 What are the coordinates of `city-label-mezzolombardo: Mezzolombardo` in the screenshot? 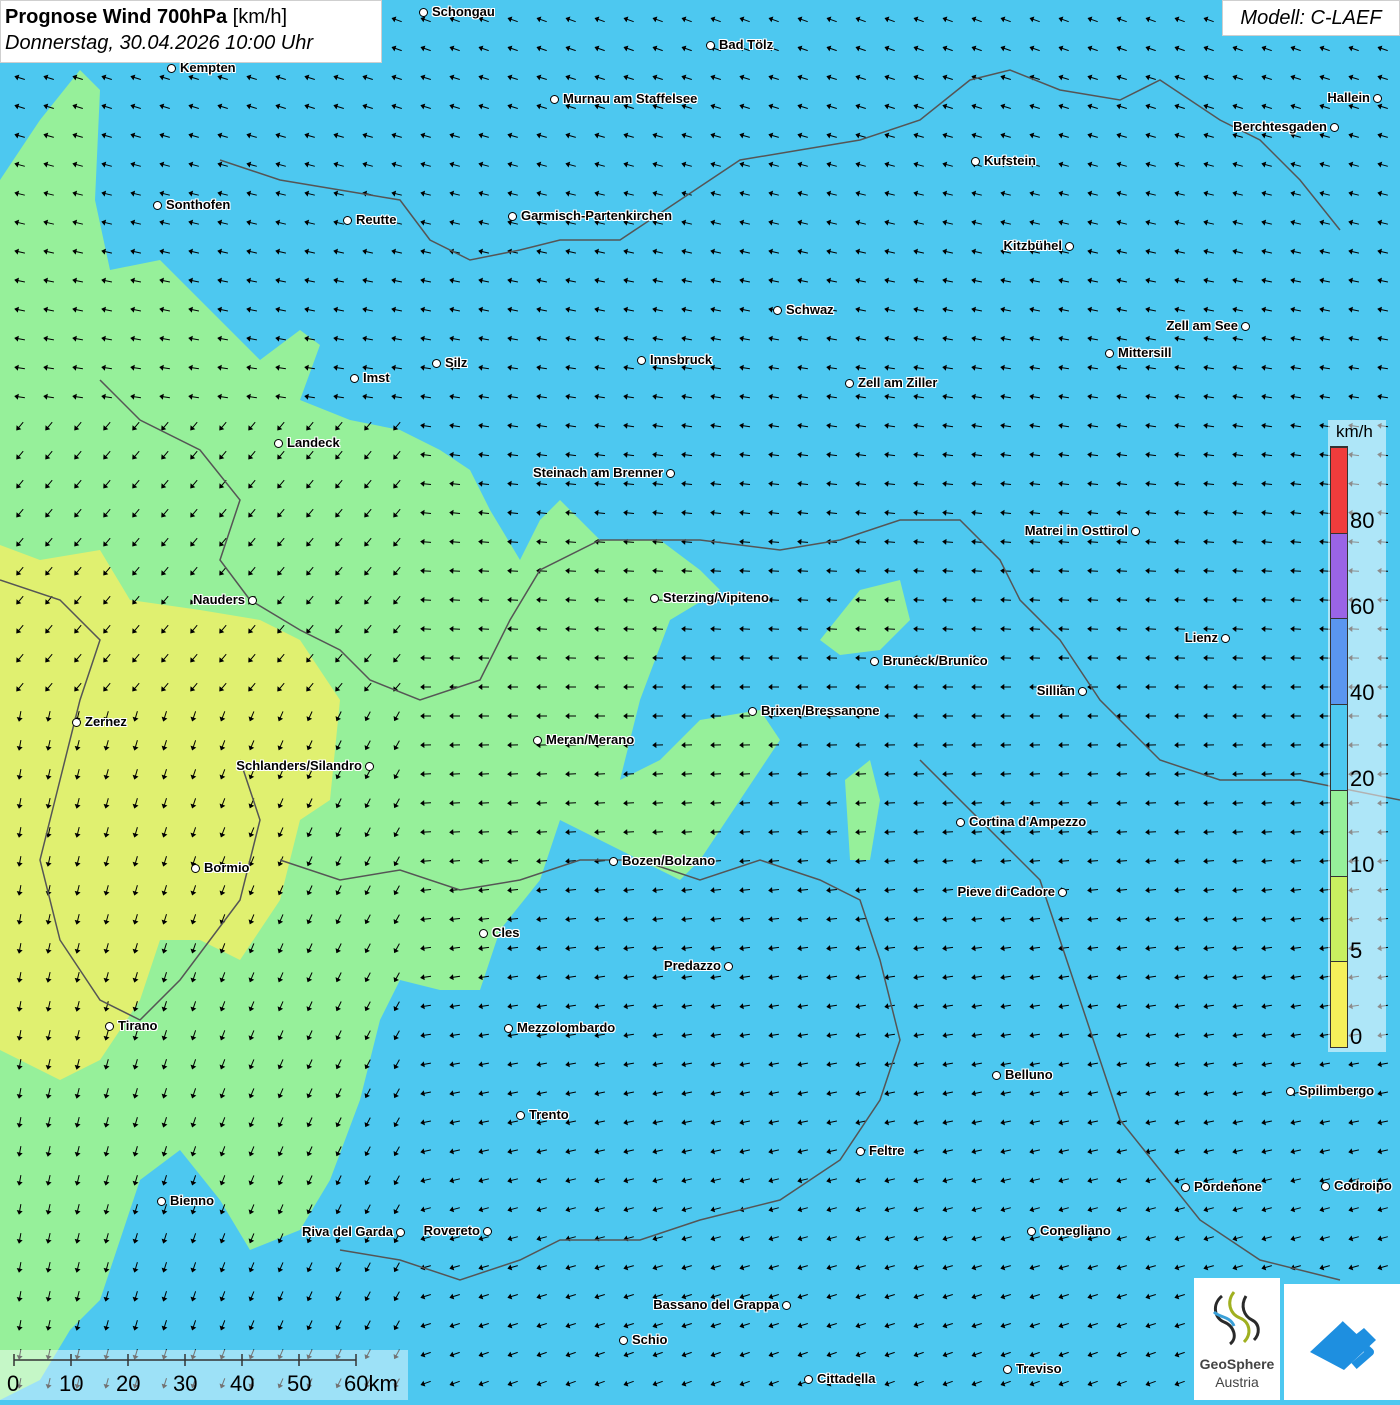 It's located at (566, 1028).